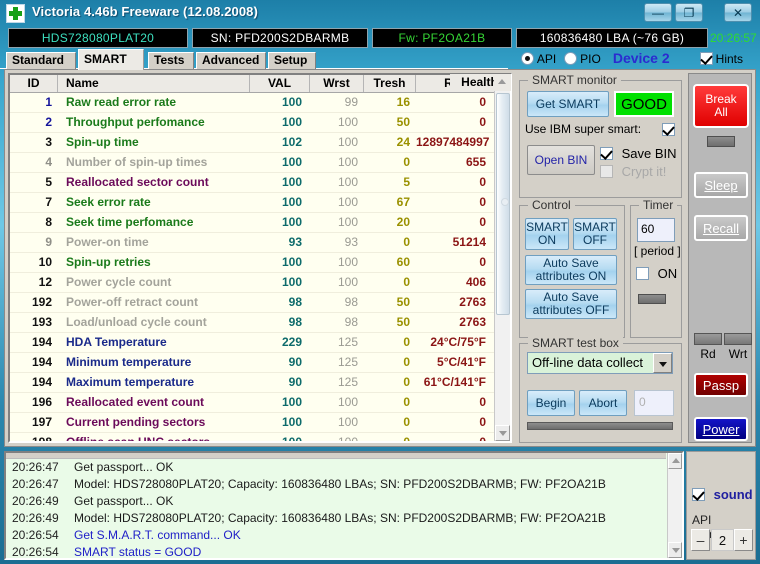 This screenshot has height=564, width=760. I want to click on table-row: 194Minimum temperature9012505°C/41°F-, so click(253, 363).